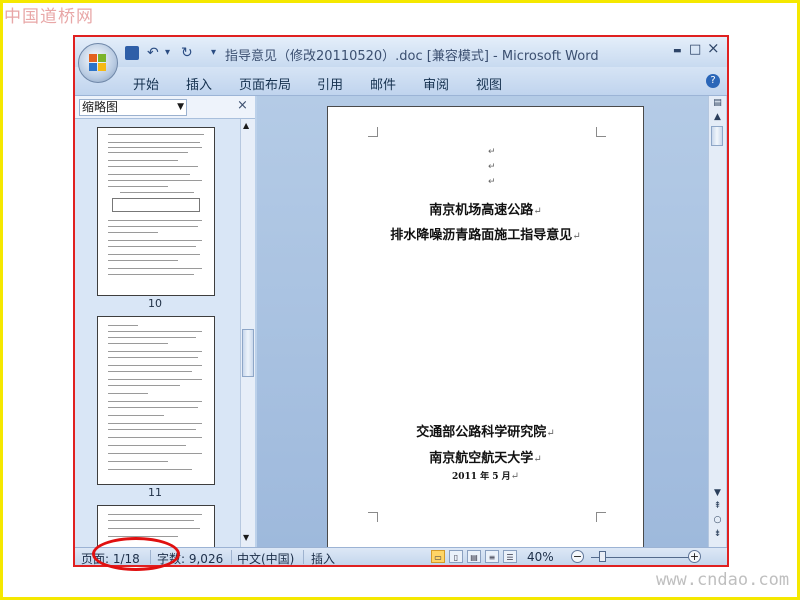 The height and width of the screenshot is (600, 800). What do you see at coordinates (153, 53) in the screenshot?
I see `undo-icon: ↶` at bounding box center [153, 53].